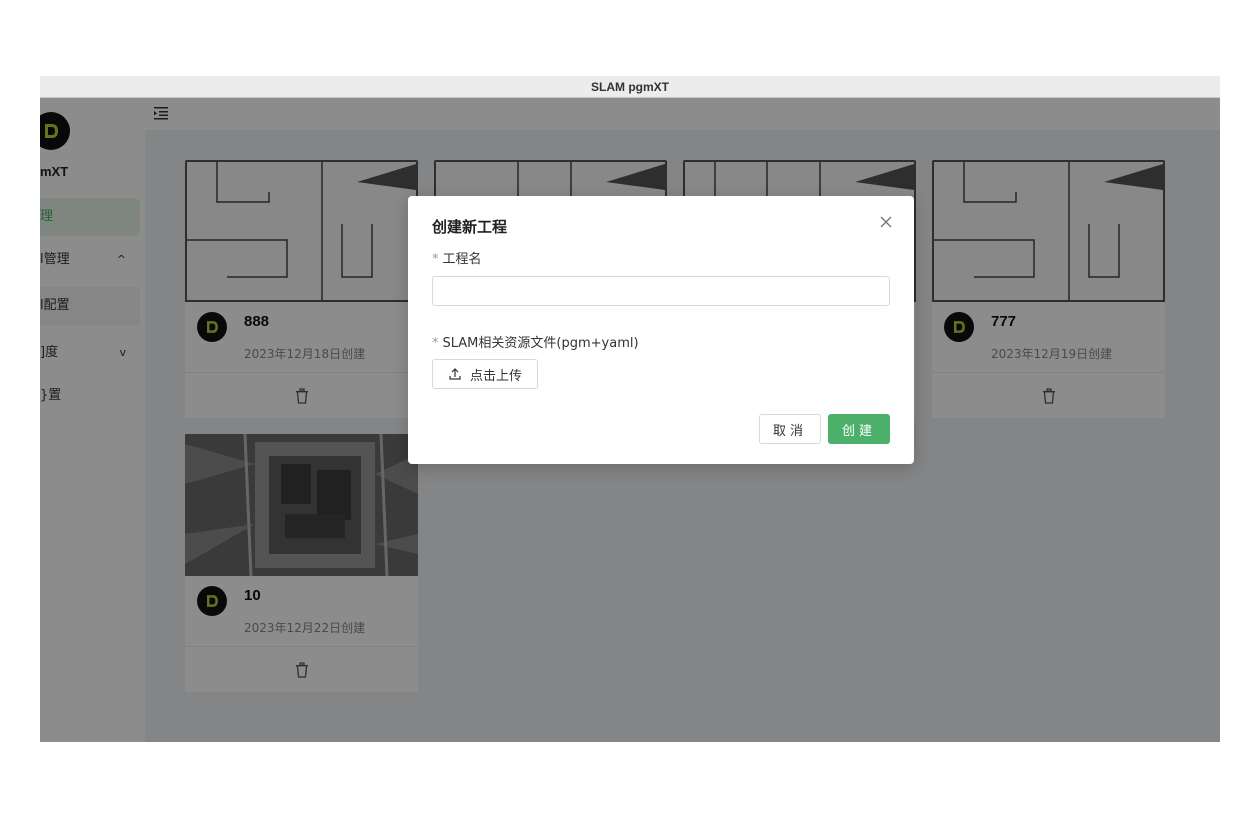 This screenshot has width=1260, height=820. Describe the element at coordinates (455, 374) in the screenshot. I see `upload-icon` at that location.